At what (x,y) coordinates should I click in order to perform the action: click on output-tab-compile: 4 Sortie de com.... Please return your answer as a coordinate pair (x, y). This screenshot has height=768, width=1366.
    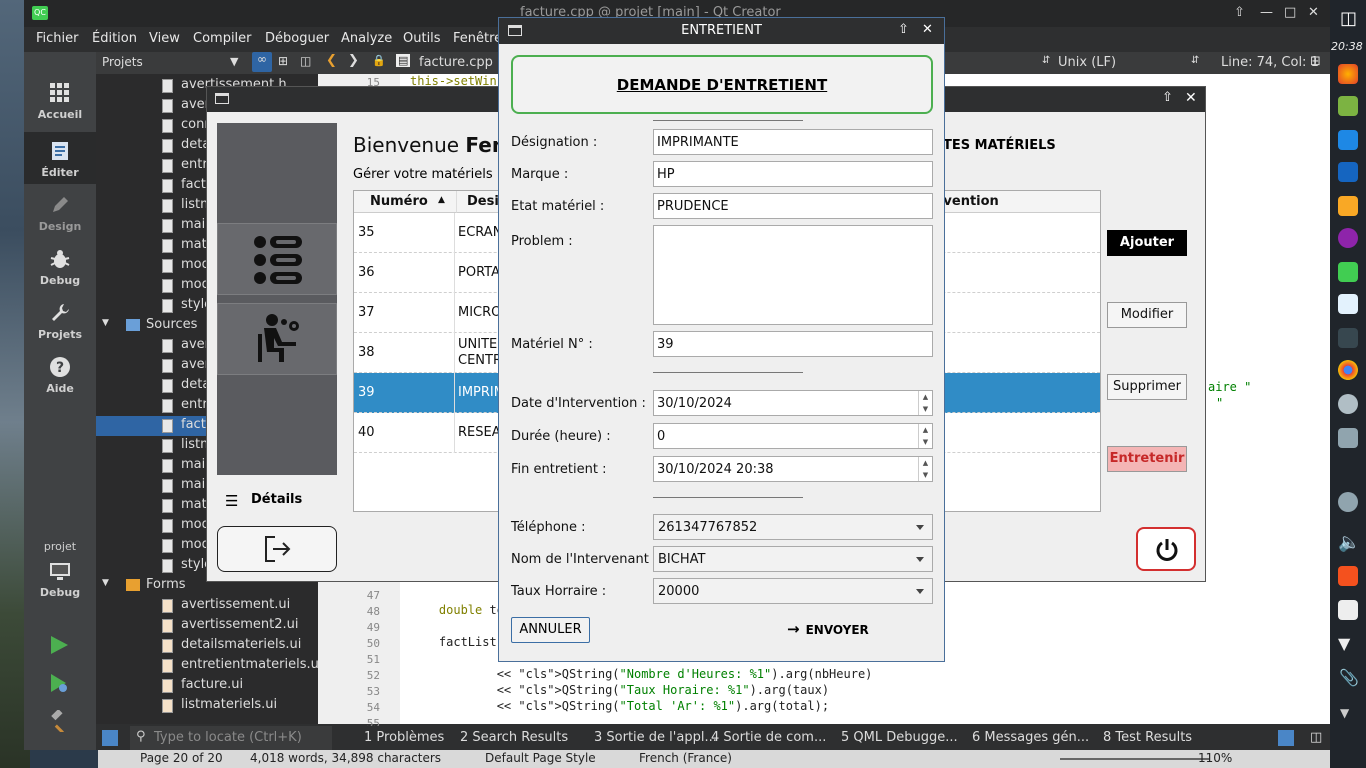
    Looking at the image, I should click on (768, 737).